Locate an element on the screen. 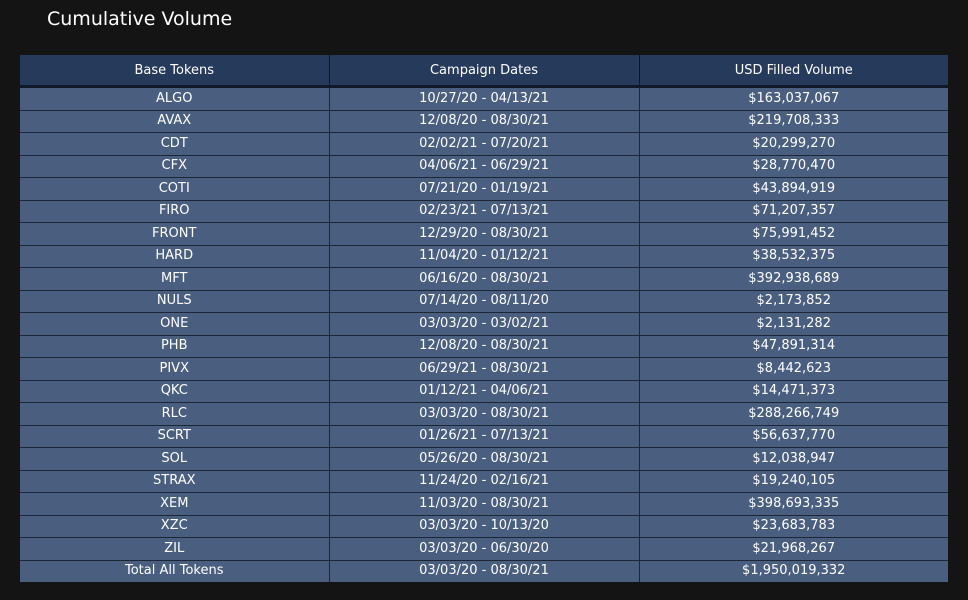 Image resolution: width=968 pixels, height=600 pixels. cell-campaign-dates: 06/16/20 - 08/30/21 is located at coordinates (483, 278).